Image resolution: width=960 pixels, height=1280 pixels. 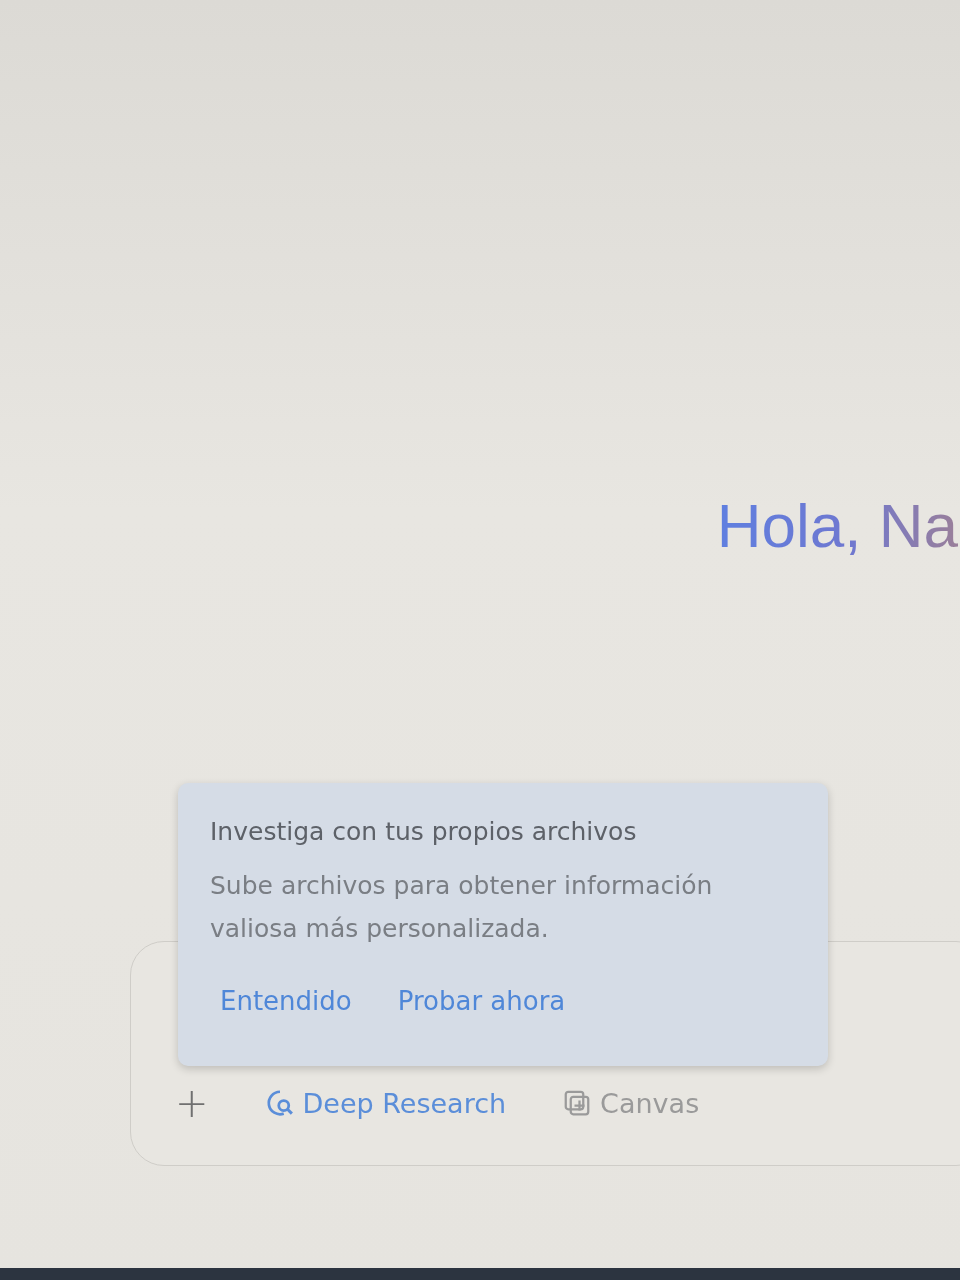 What do you see at coordinates (286, 1001) in the screenshot?
I see `tooltip-action-button: Entendido` at bounding box center [286, 1001].